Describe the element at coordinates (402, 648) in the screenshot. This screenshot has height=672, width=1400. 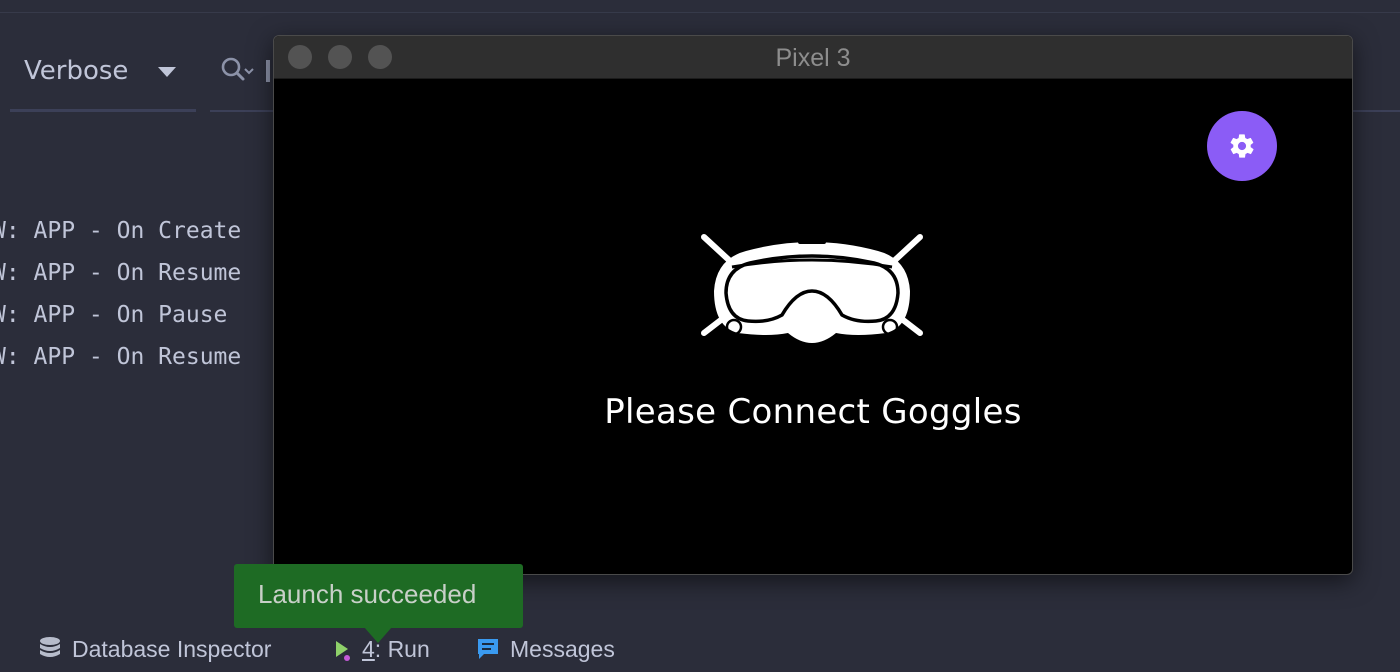
I see `run-tab-label: : Run` at that location.